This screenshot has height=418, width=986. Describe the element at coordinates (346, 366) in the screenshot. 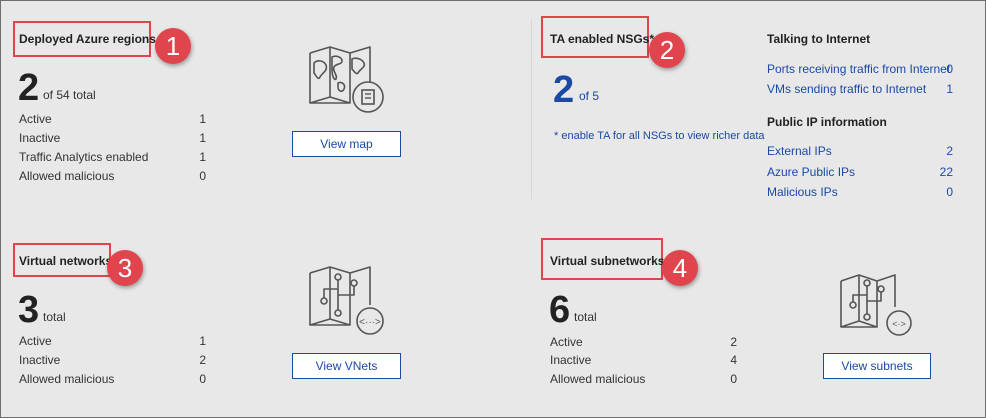

I see `view-vnets-button: View VNets` at that location.